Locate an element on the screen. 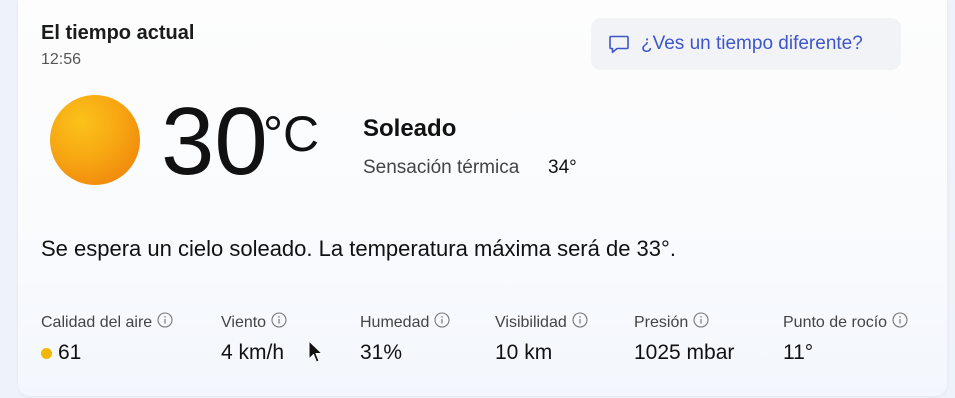  temperature-value: 30 is located at coordinates (214, 141).